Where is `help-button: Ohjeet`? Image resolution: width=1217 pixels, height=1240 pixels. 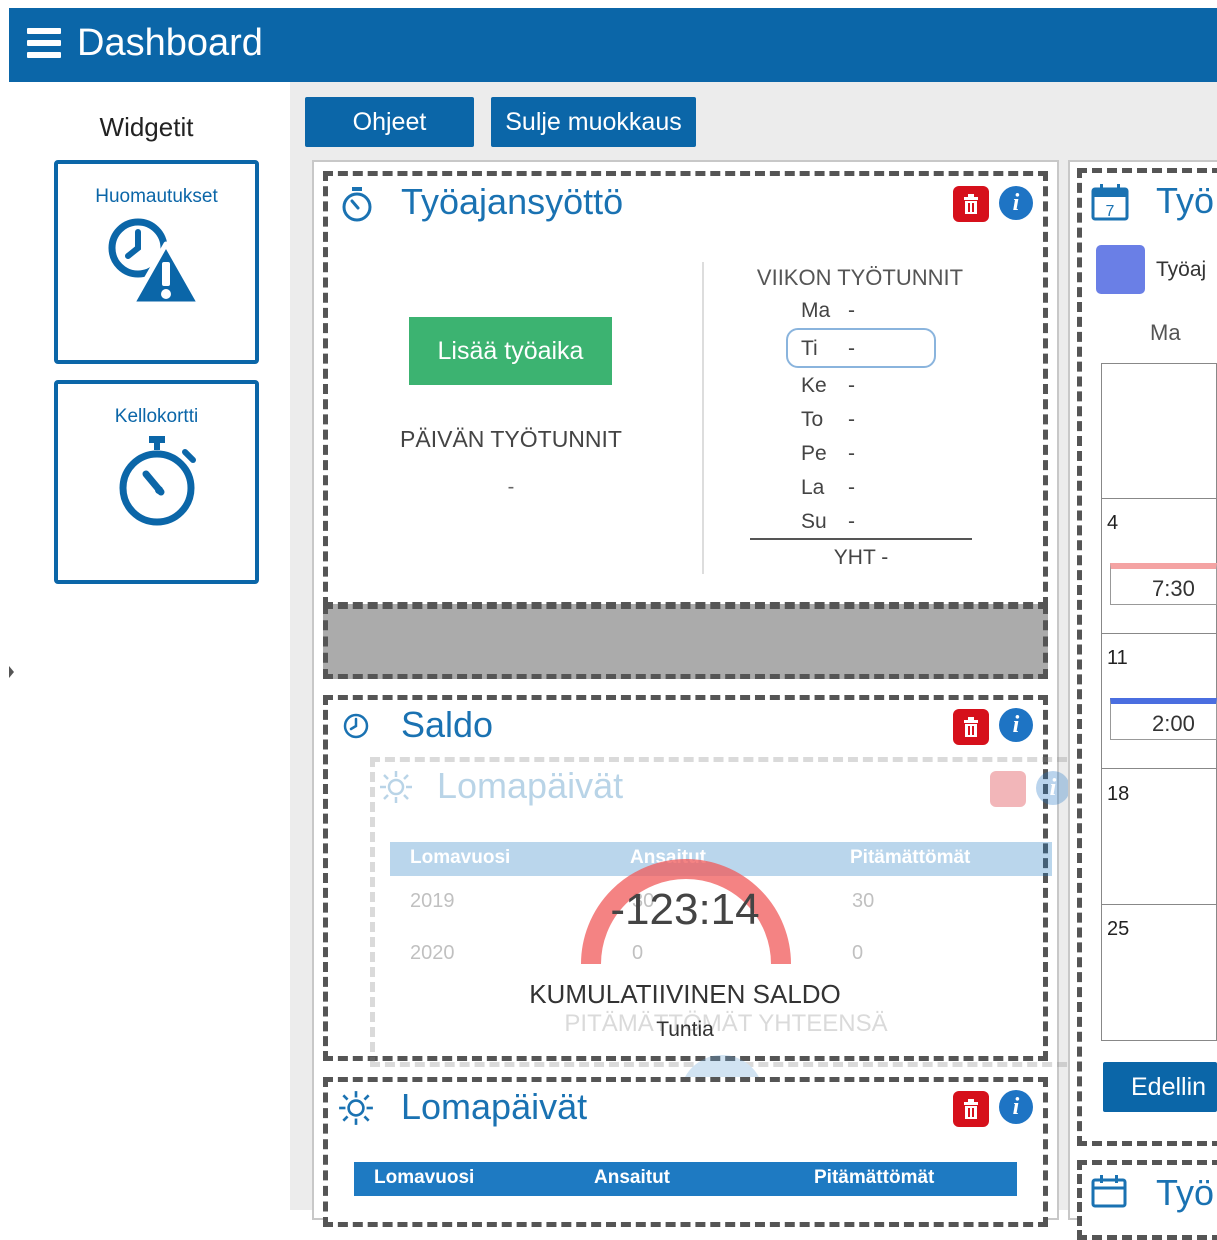
help-button: Ohjeet is located at coordinates (389, 122).